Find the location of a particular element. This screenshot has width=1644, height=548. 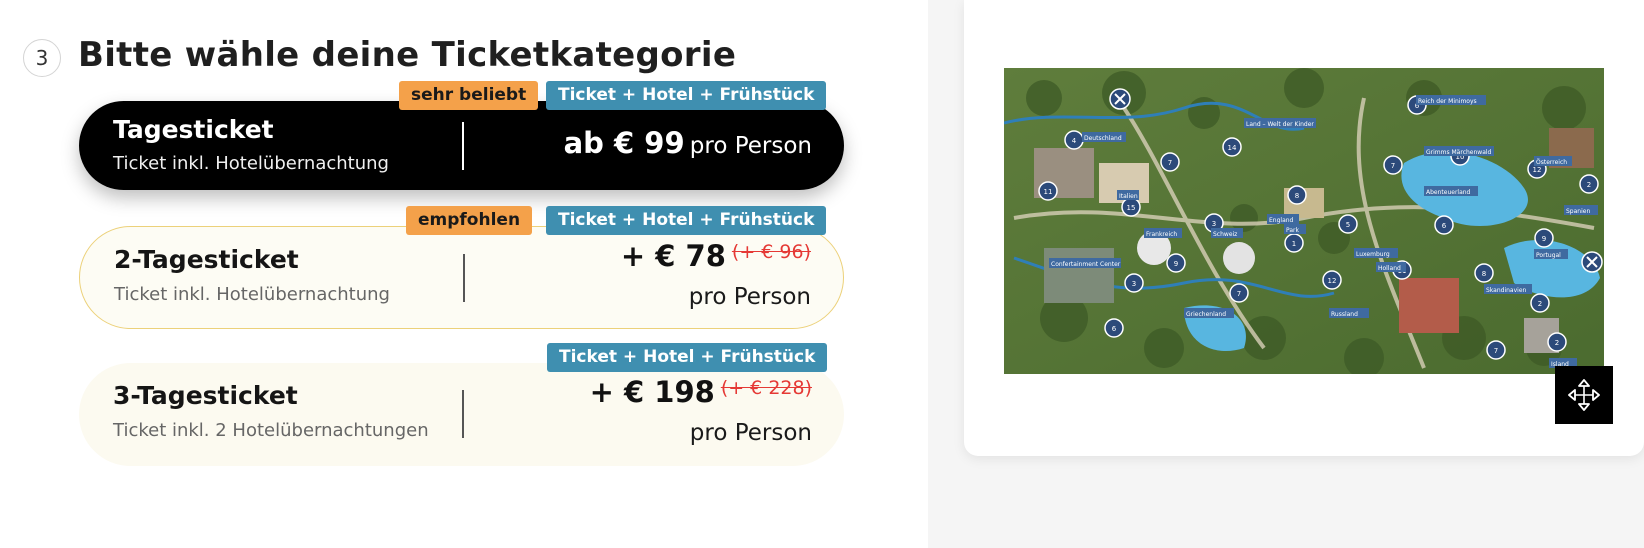

price: + € 198 (+ € 228) is located at coordinates (701, 392).